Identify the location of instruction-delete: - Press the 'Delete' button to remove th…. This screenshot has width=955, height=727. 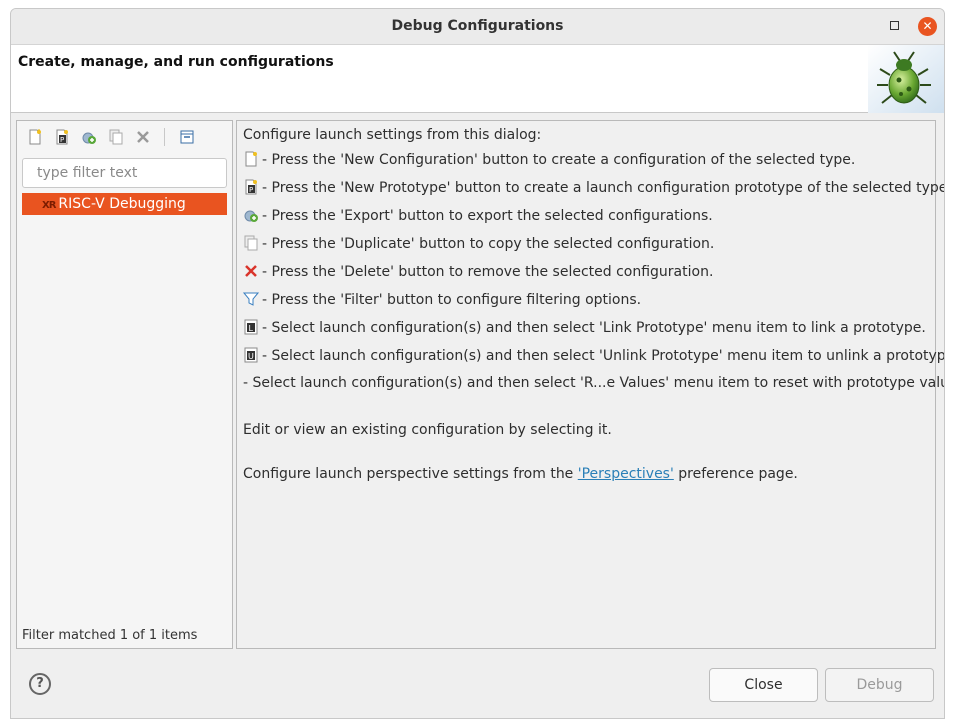
(478, 271).